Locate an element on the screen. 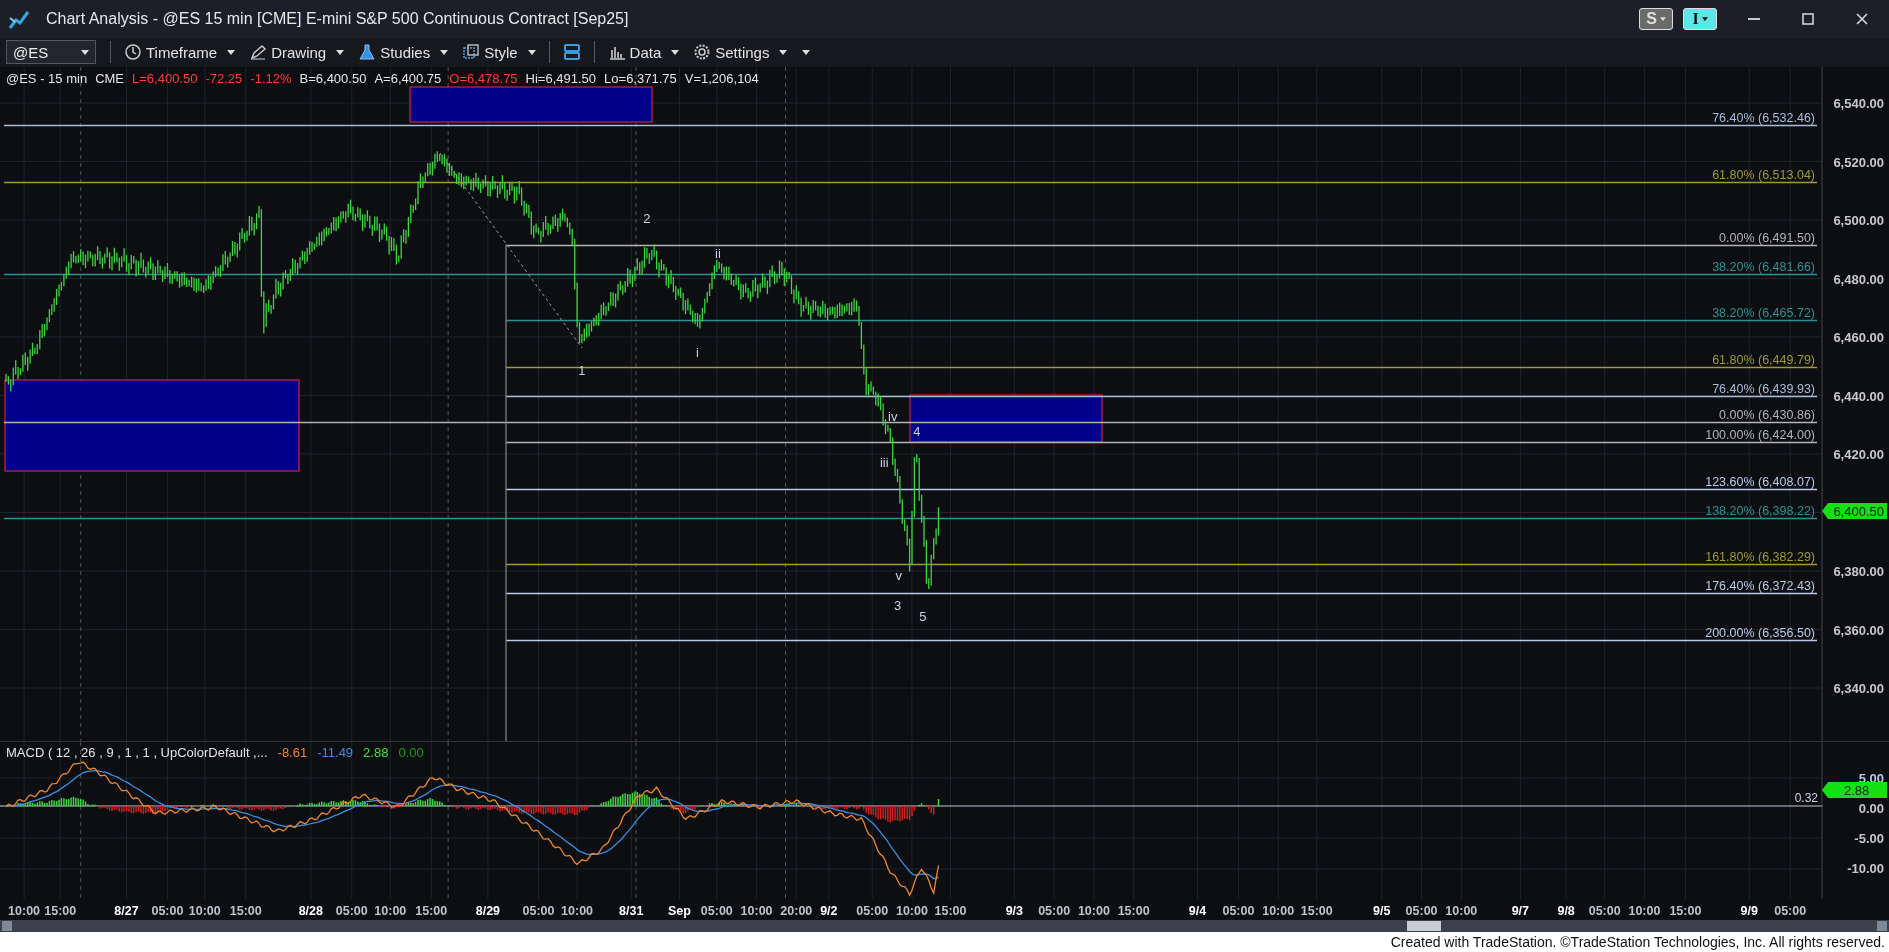 The height and width of the screenshot is (952, 1889). quote-field: @ES - 15 min is located at coordinates (47, 79).